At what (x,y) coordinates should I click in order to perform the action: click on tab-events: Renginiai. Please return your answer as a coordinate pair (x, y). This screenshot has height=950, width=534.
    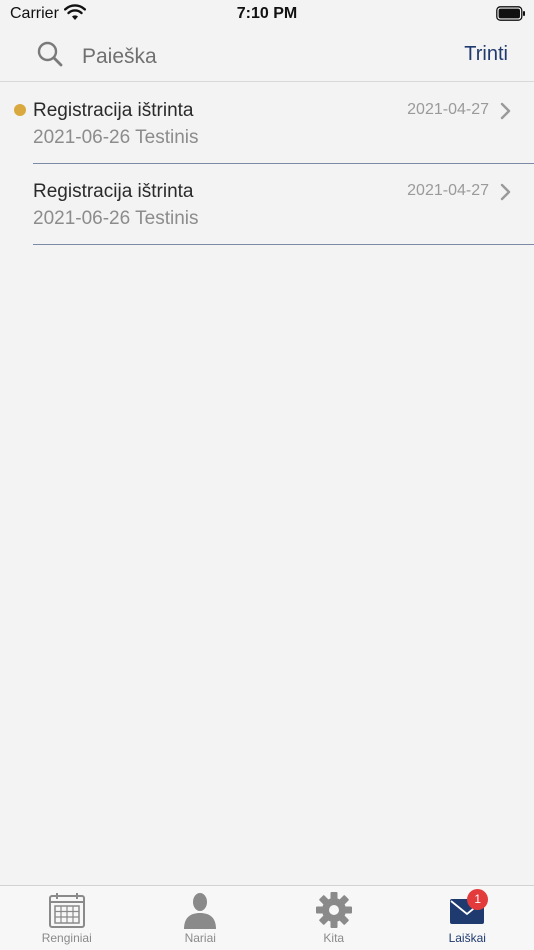
    Looking at the image, I should click on (67, 918).